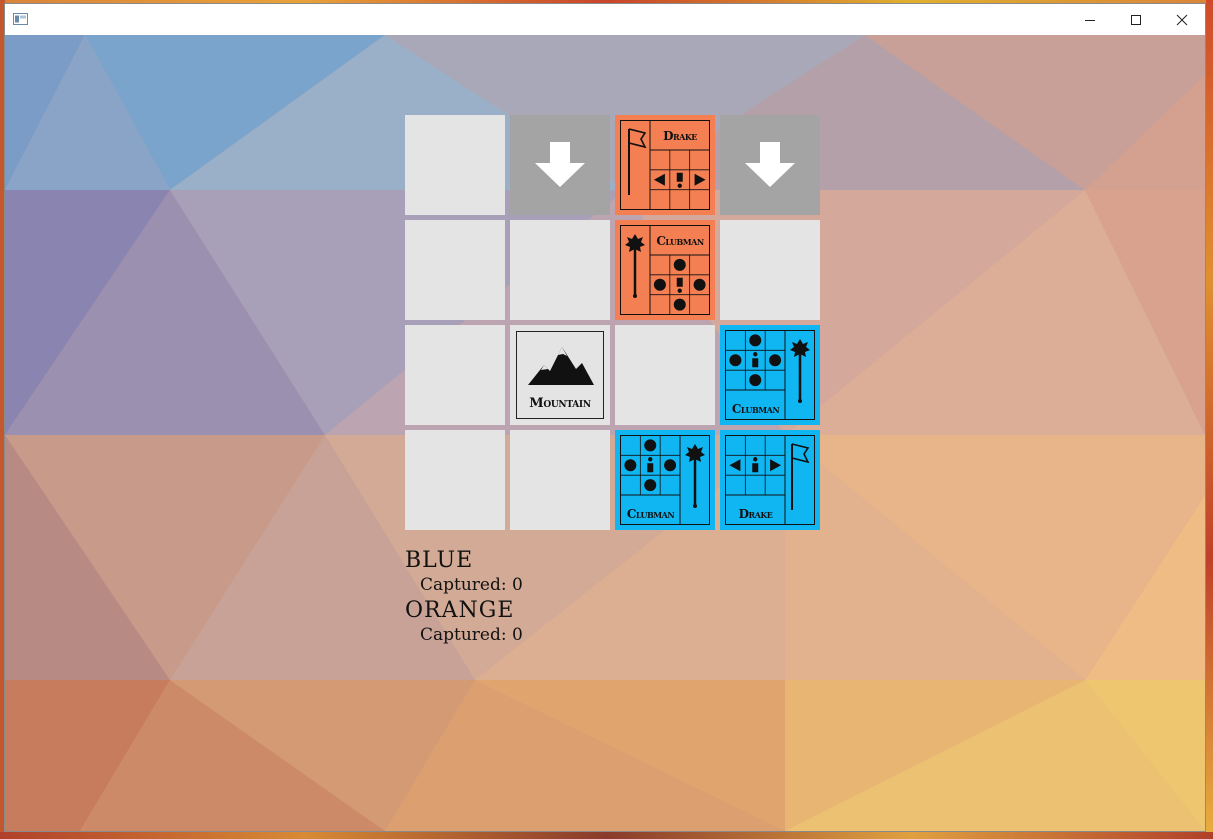  Describe the element at coordinates (1209, 419) in the screenshot. I see `desktop-background-right` at that location.